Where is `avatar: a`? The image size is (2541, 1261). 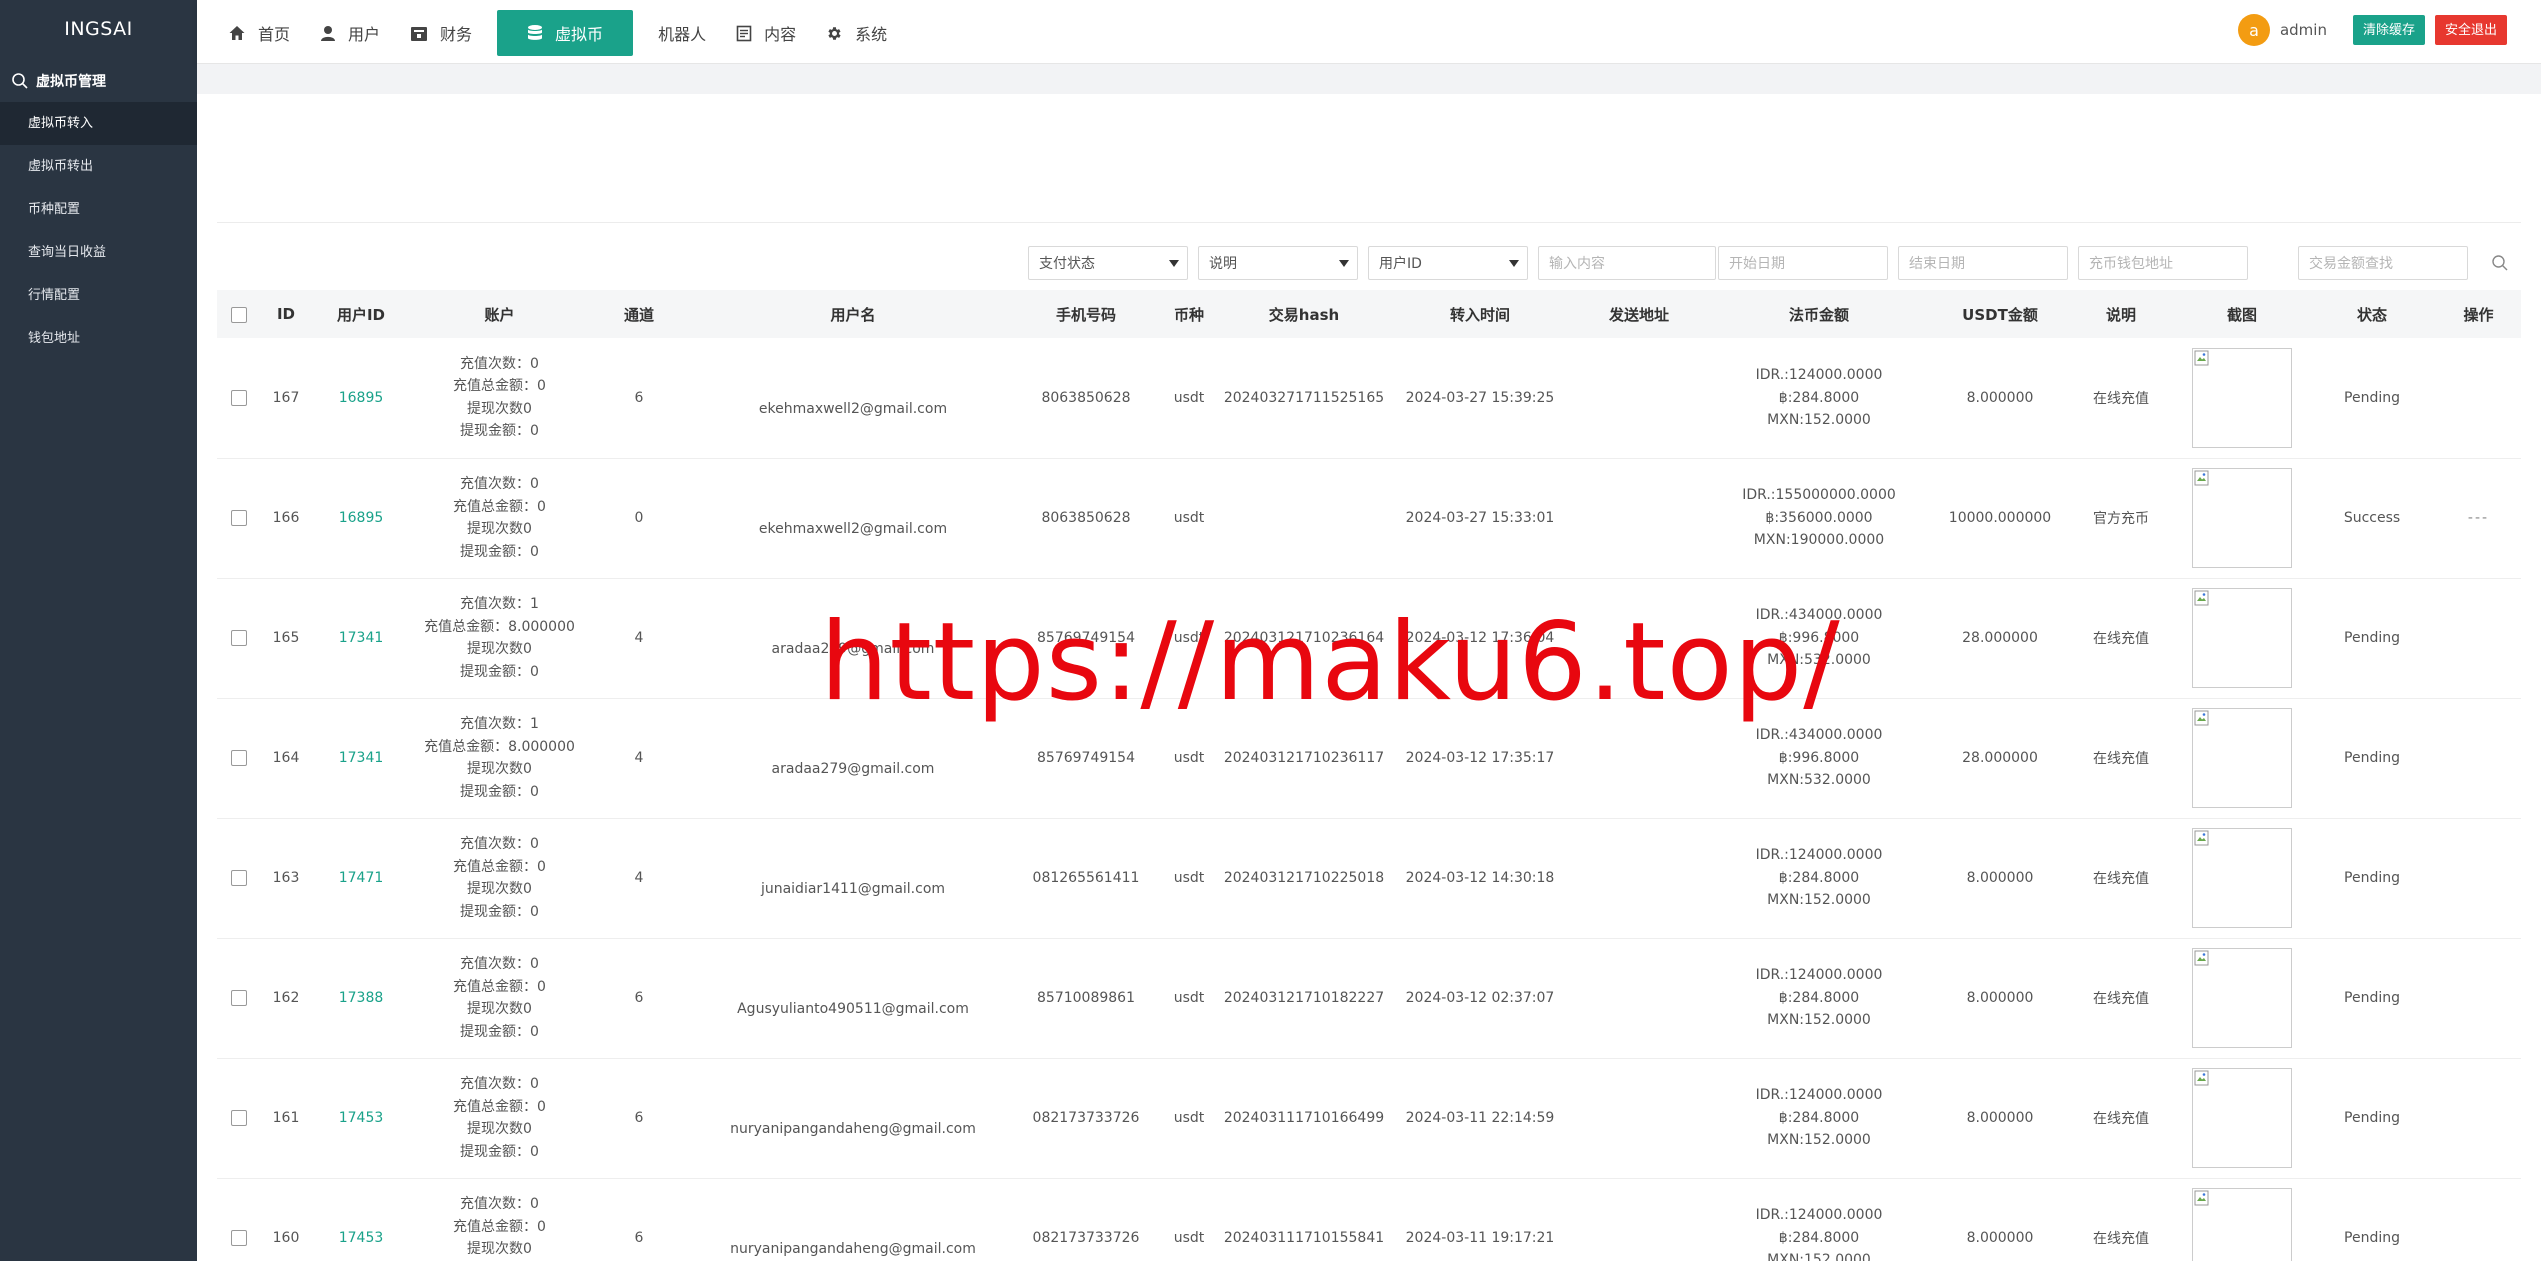
avatar: a is located at coordinates (2253, 30).